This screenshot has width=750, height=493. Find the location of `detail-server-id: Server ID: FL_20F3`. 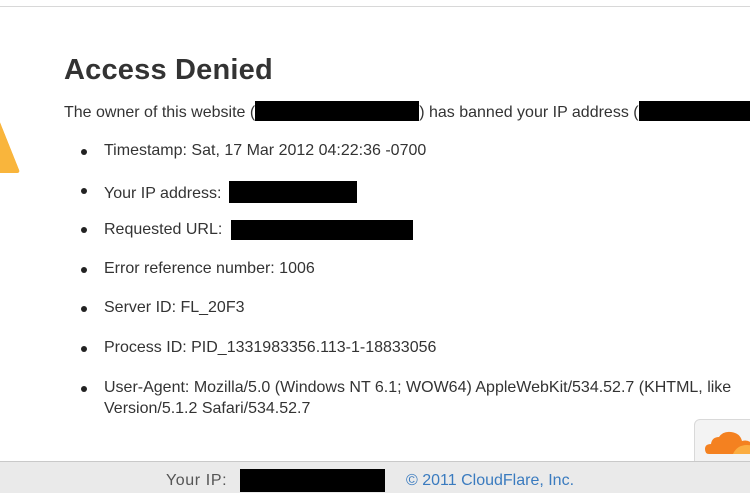

detail-server-id: Server ID: FL_20F3 is located at coordinates (163, 308).